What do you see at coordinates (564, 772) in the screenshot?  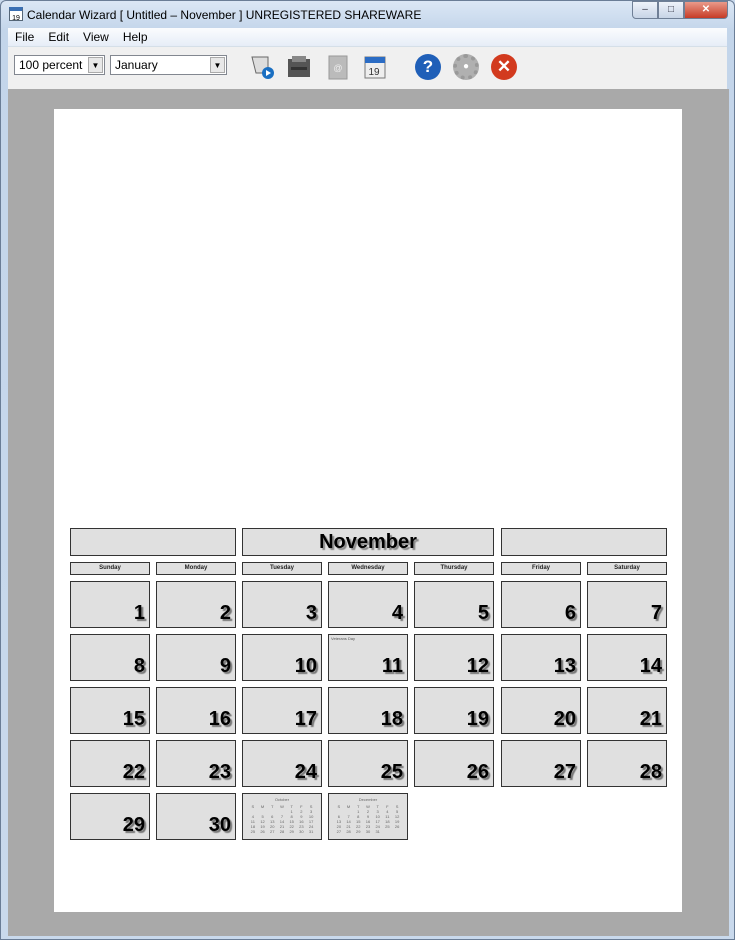 I see `day-number: 27` at bounding box center [564, 772].